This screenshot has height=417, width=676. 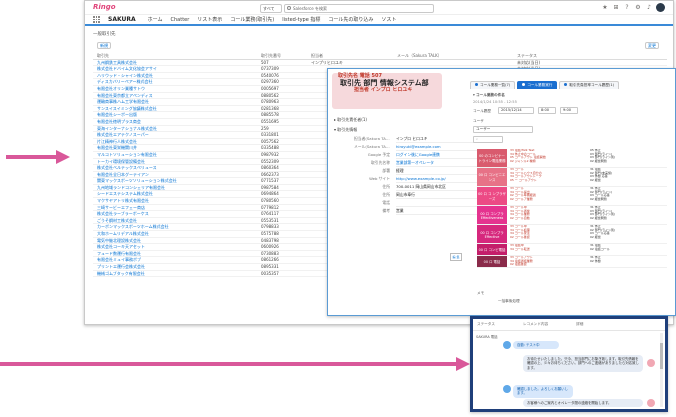 I want to click on lookup-input: ⌕, so click(x=488, y=139).